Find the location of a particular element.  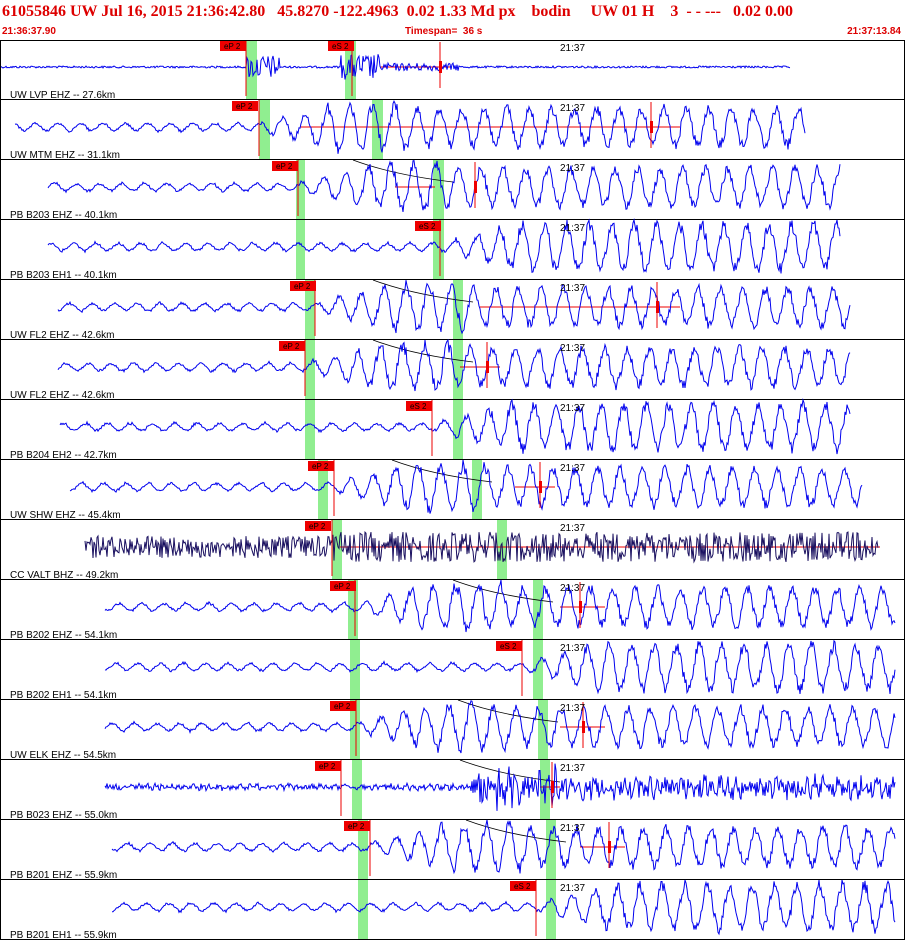

start-time-label: 21:36:37.90 is located at coordinates (29, 31).